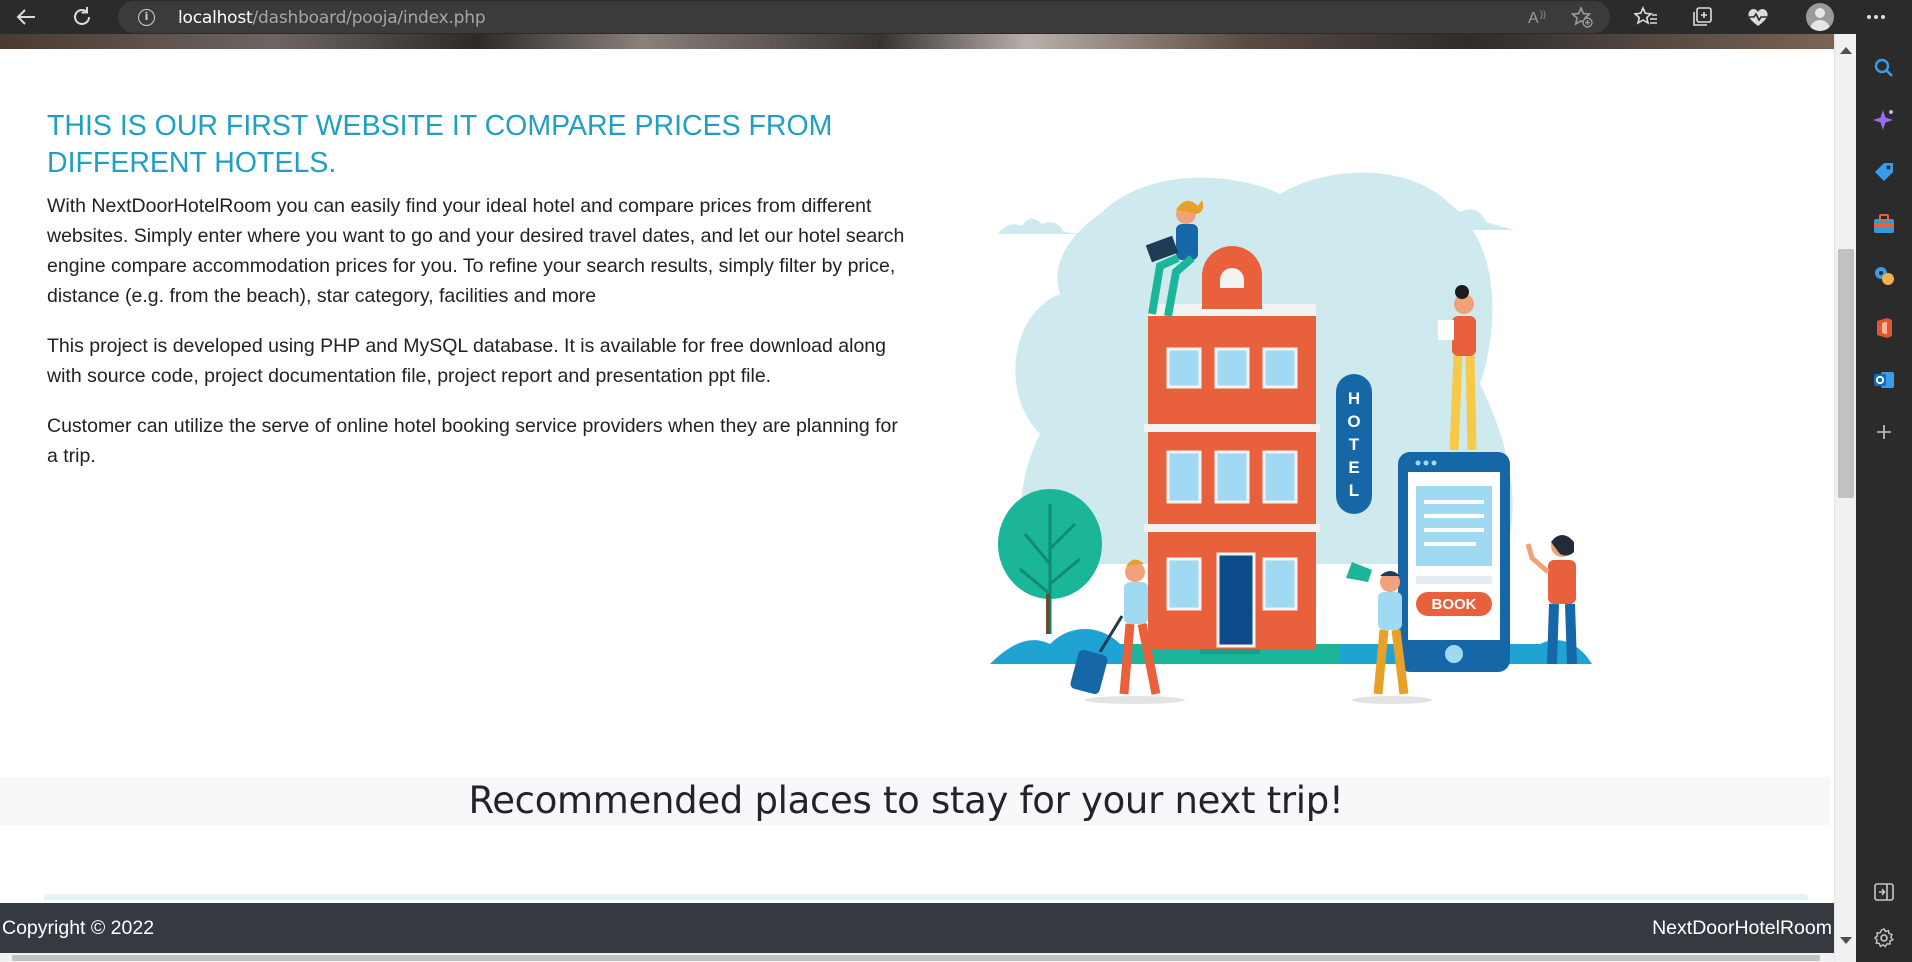 The width and height of the screenshot is (1912, 962). I want to click on read-aloud-icon: A)), so click(1538, 17).